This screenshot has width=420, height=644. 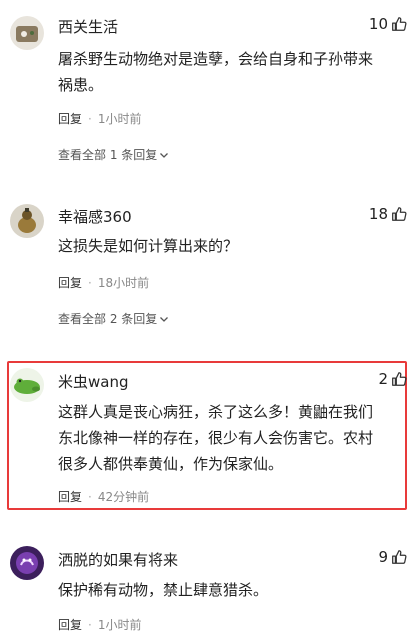 I want to click on view-replies-label: 查看全部 2 条回复, so click(x=108, y=319).